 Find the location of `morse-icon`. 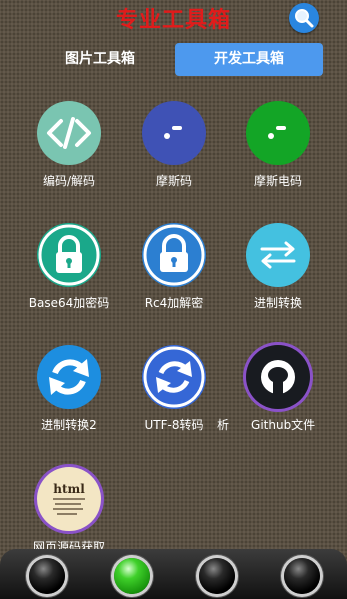

morse-icon is located at coordinates (174, 133).